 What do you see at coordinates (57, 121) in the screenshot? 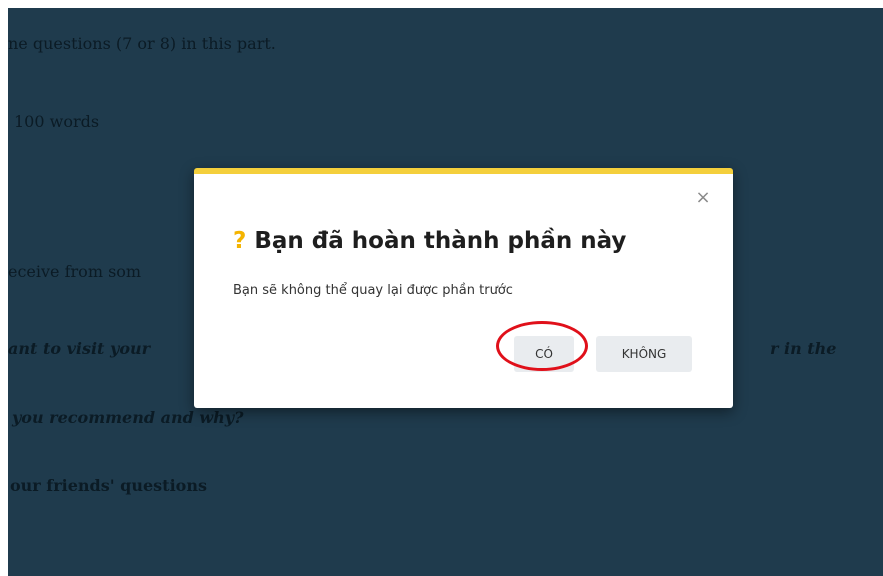
I see `background-text-line-2: 100 words` at bounding box center [57, 121].